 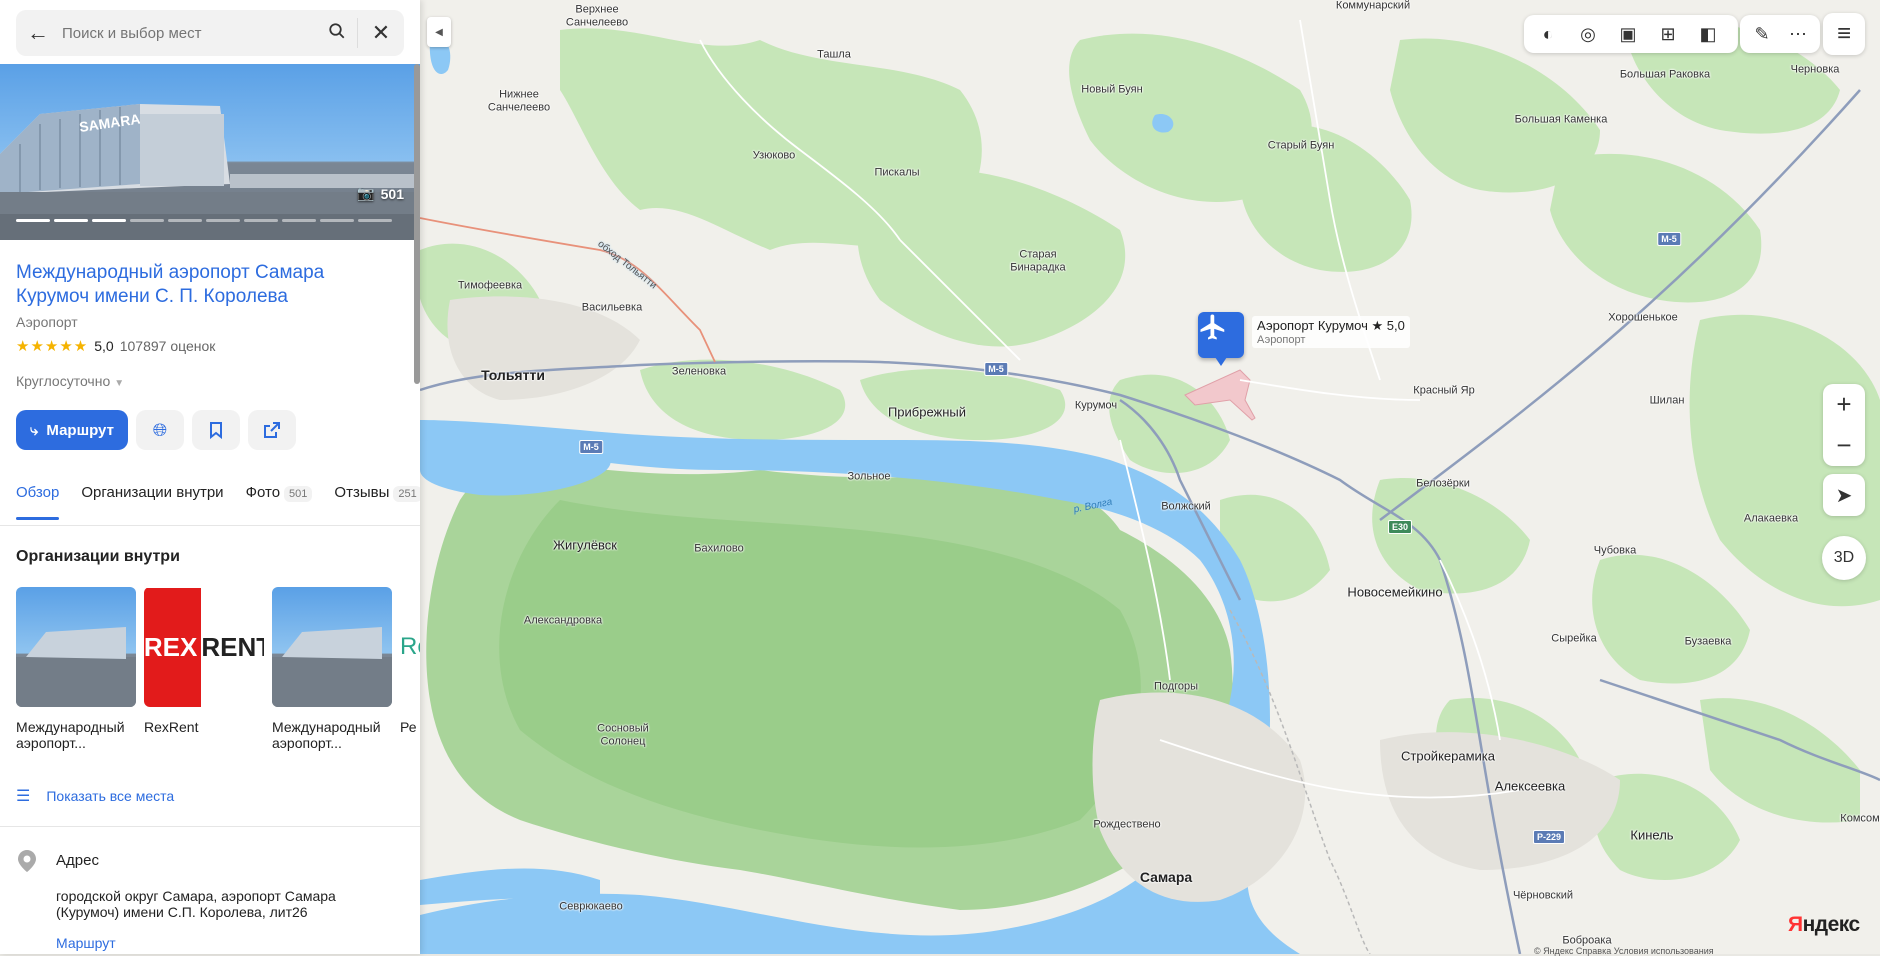 What do you see at coordinates (1860, 818) in the screenshot?
I see `map-label: Комсом` at bounding box center [1860, 818].